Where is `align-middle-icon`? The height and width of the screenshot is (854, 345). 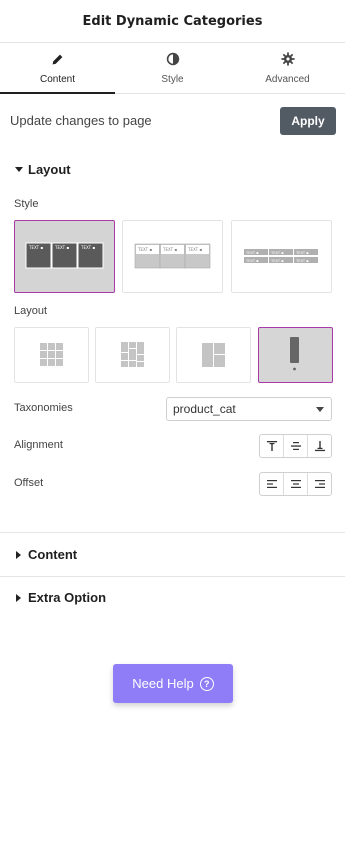 align-middle-icon is located at coordinates (295, 446).